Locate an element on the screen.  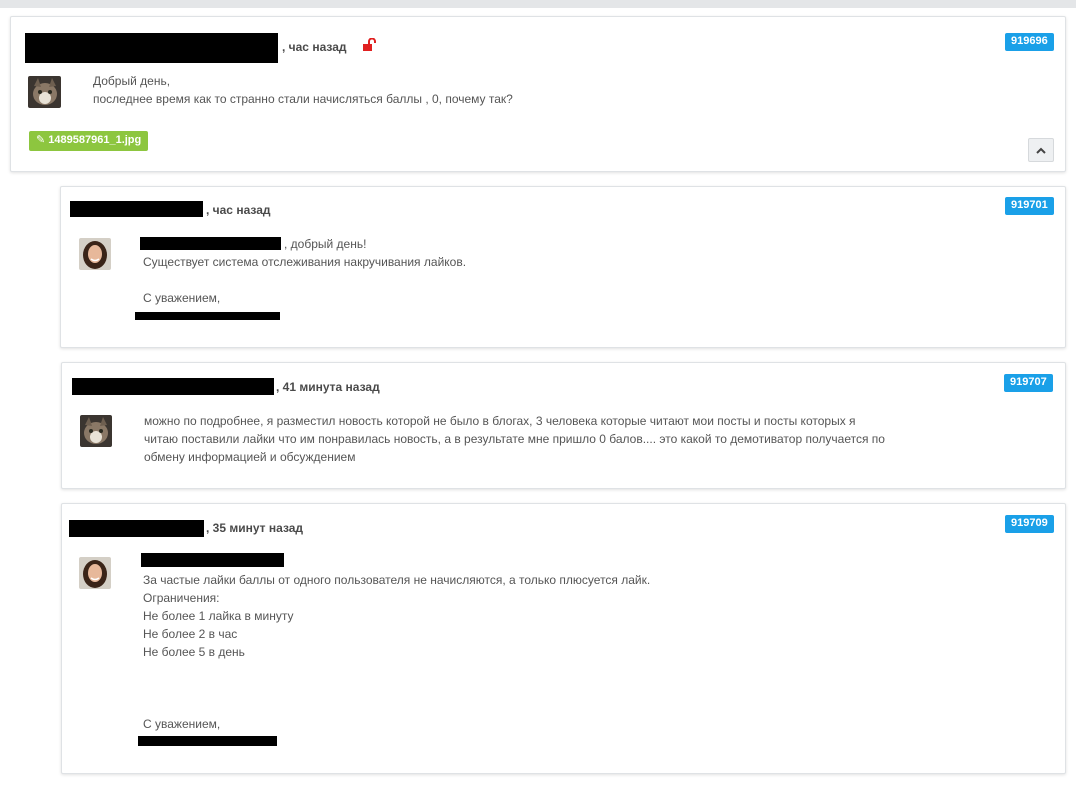
message-line: Добрый день, is located at coordinates (132, 81).